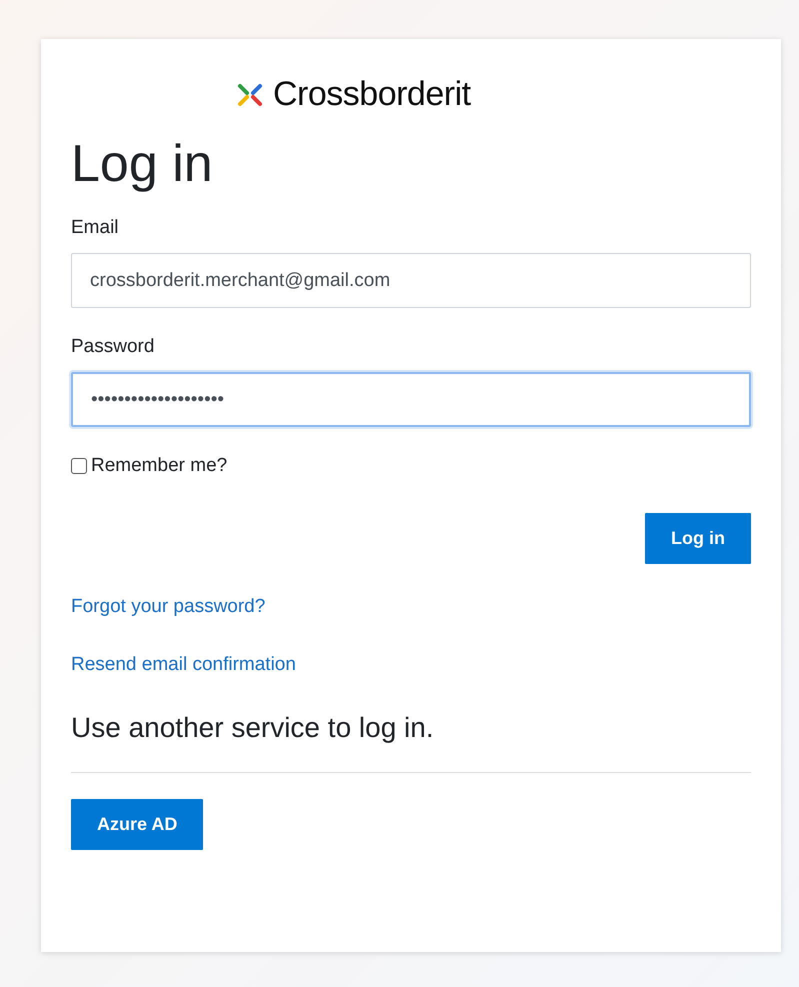 The image size is (799, 987). I want to click on login-button: Log in, so click(698, 538).